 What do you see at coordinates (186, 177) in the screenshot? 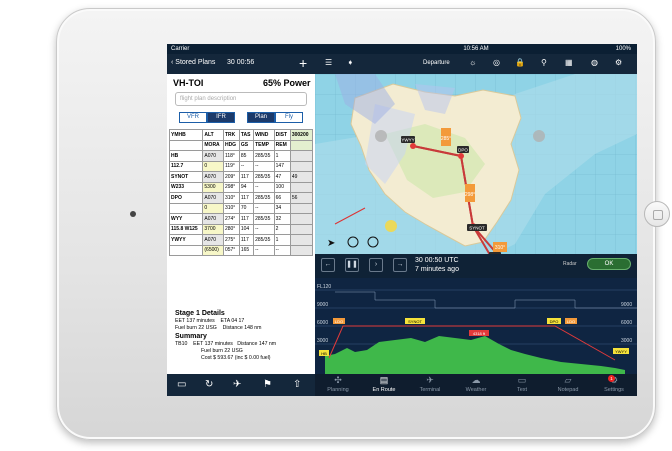
I see `table-cell: SYNOT` at bounding box center [186, 177].